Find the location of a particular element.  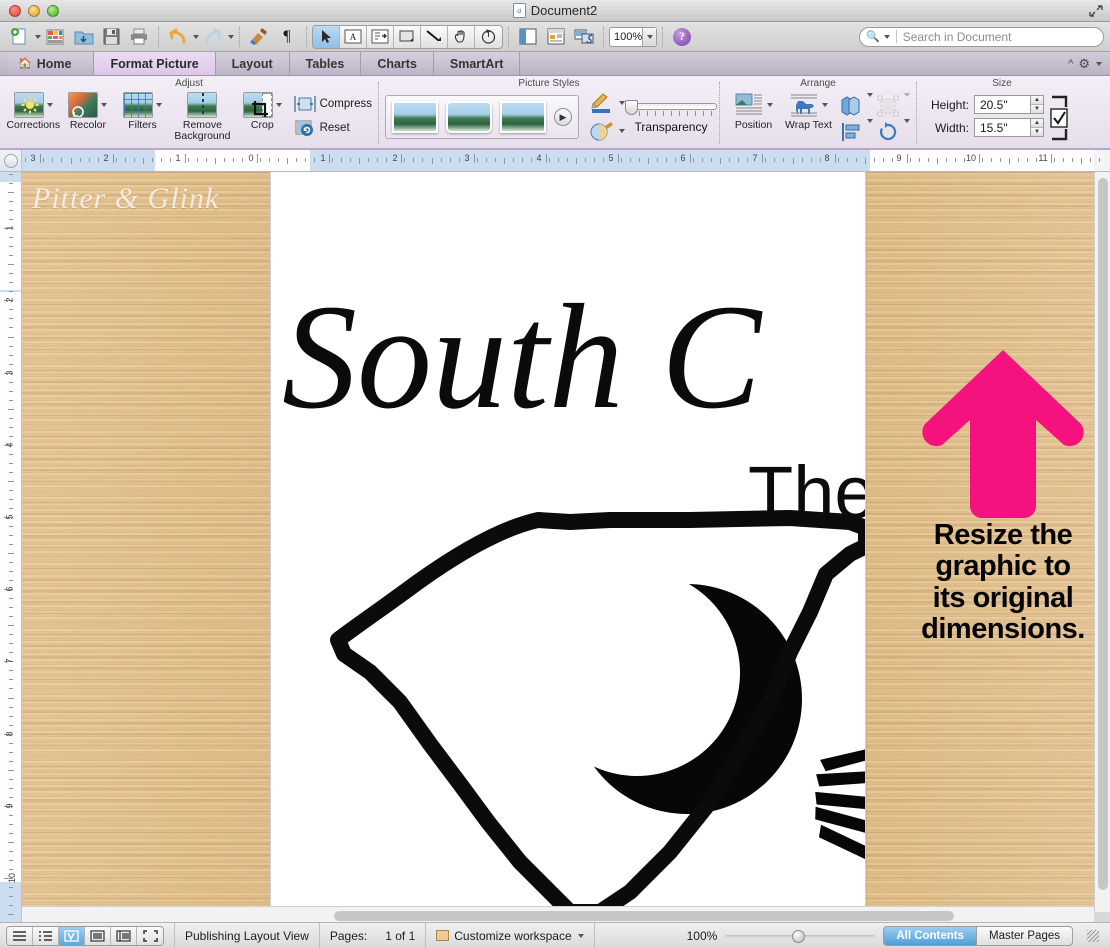

draft-view-icon is located at coordinates (20, 935).